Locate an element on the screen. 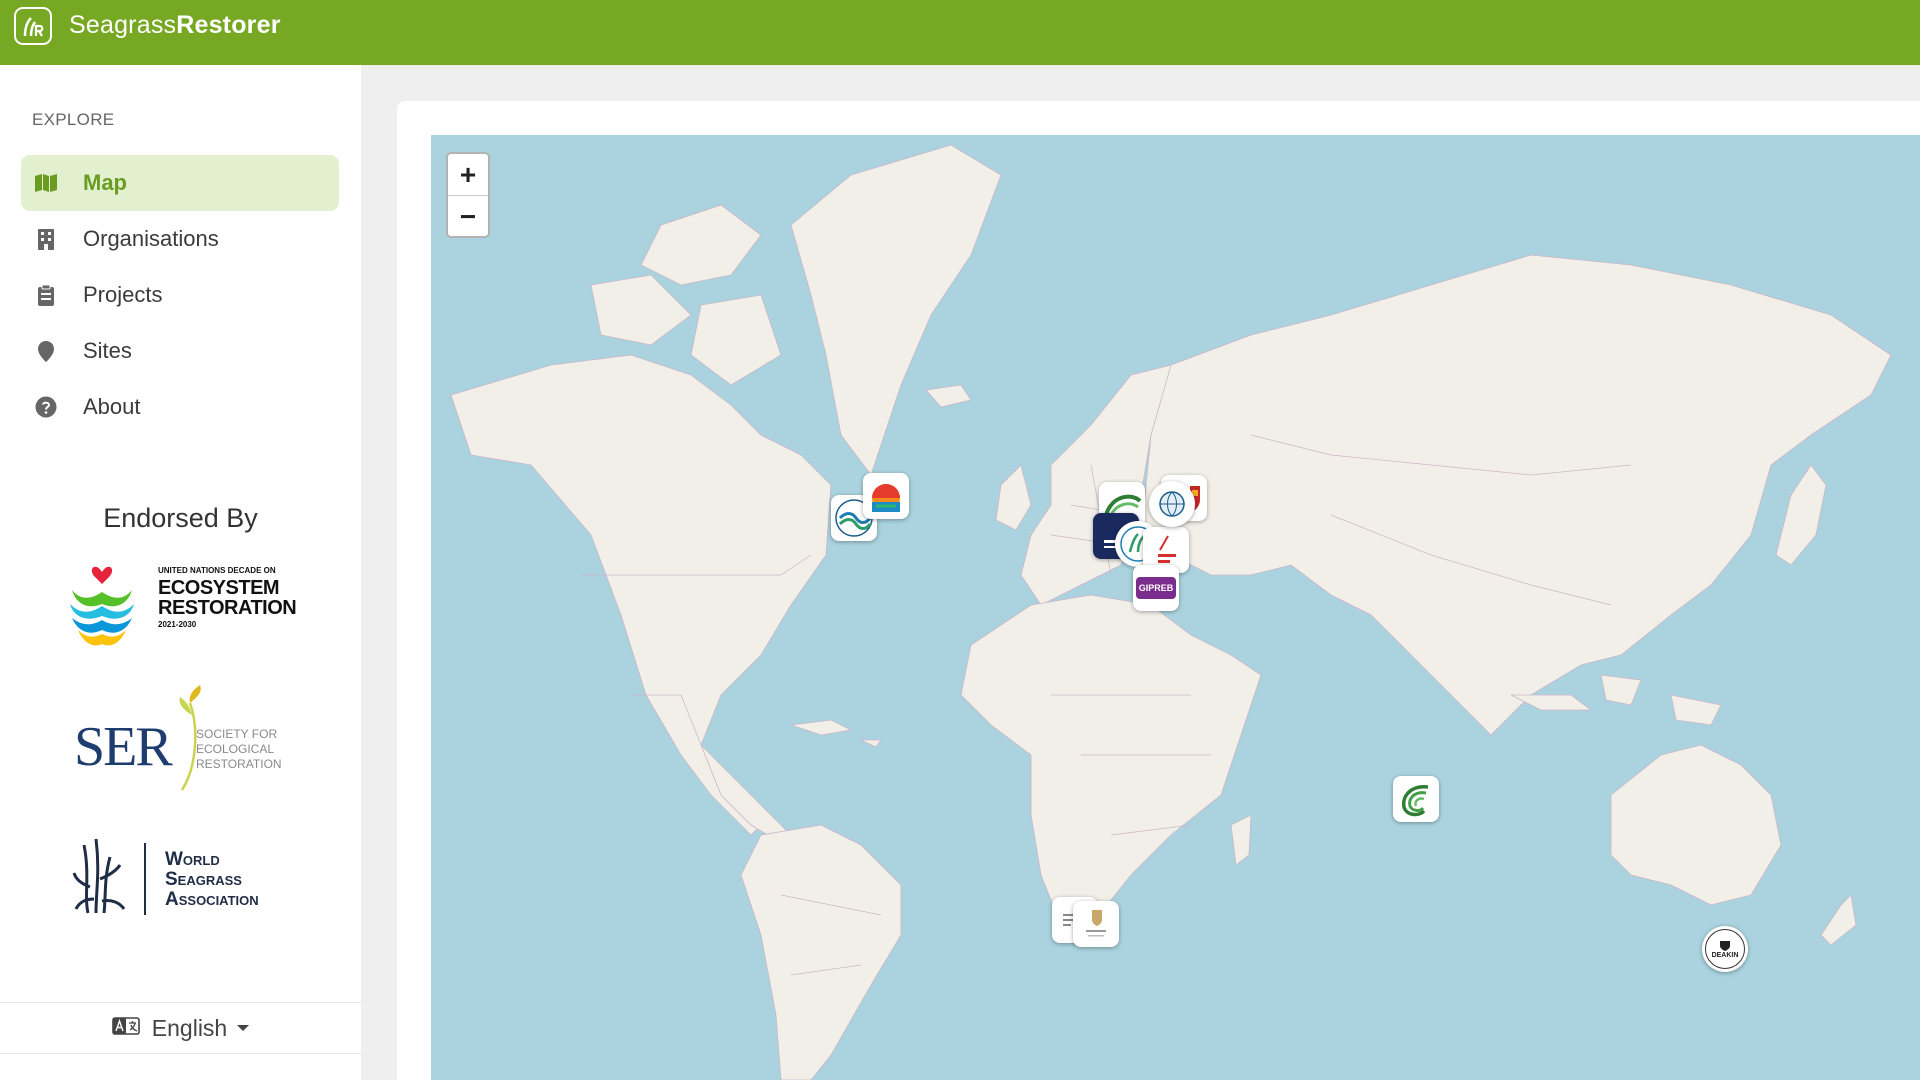  app-title: SeagrassRestorer is located at coordinates (175, 25).